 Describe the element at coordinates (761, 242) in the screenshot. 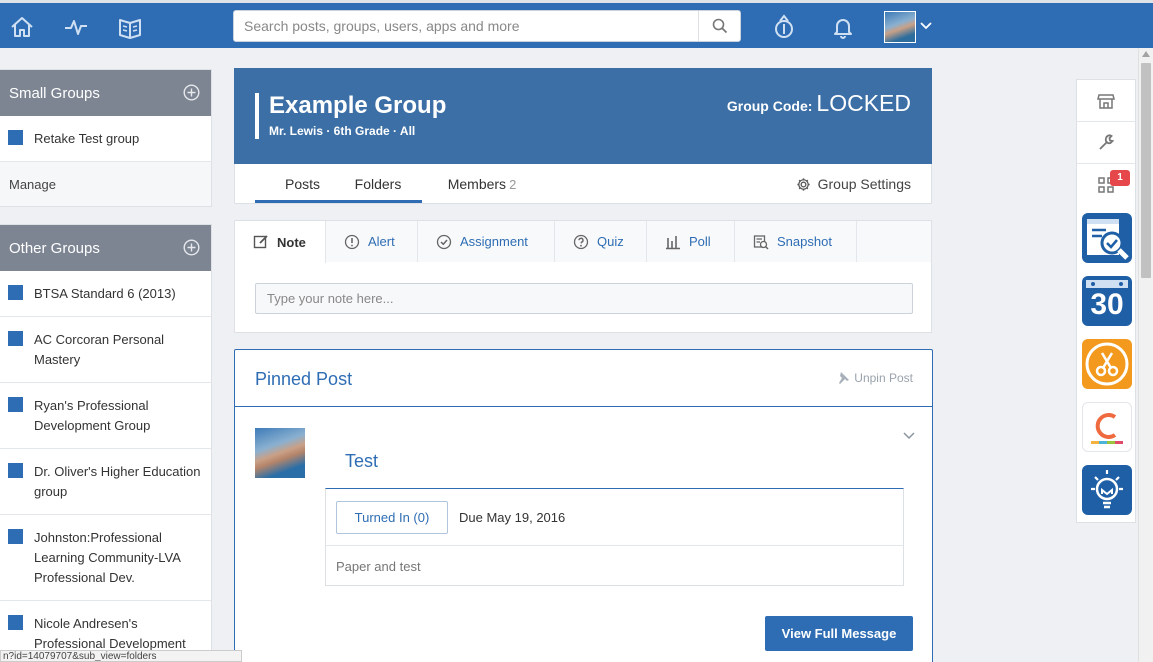

I see `snapshot-icon` at that location.